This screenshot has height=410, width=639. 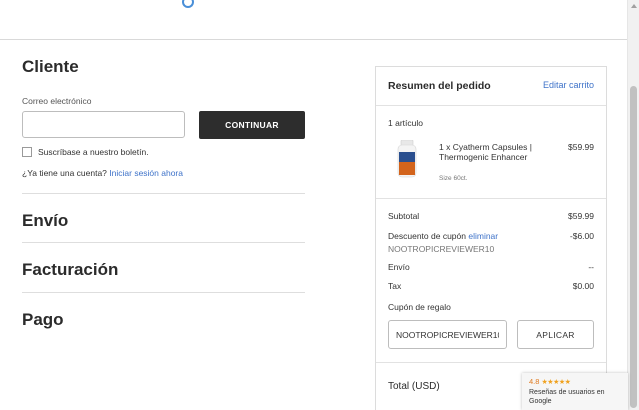 I want to click on email-field, so click(x=103, y=124).